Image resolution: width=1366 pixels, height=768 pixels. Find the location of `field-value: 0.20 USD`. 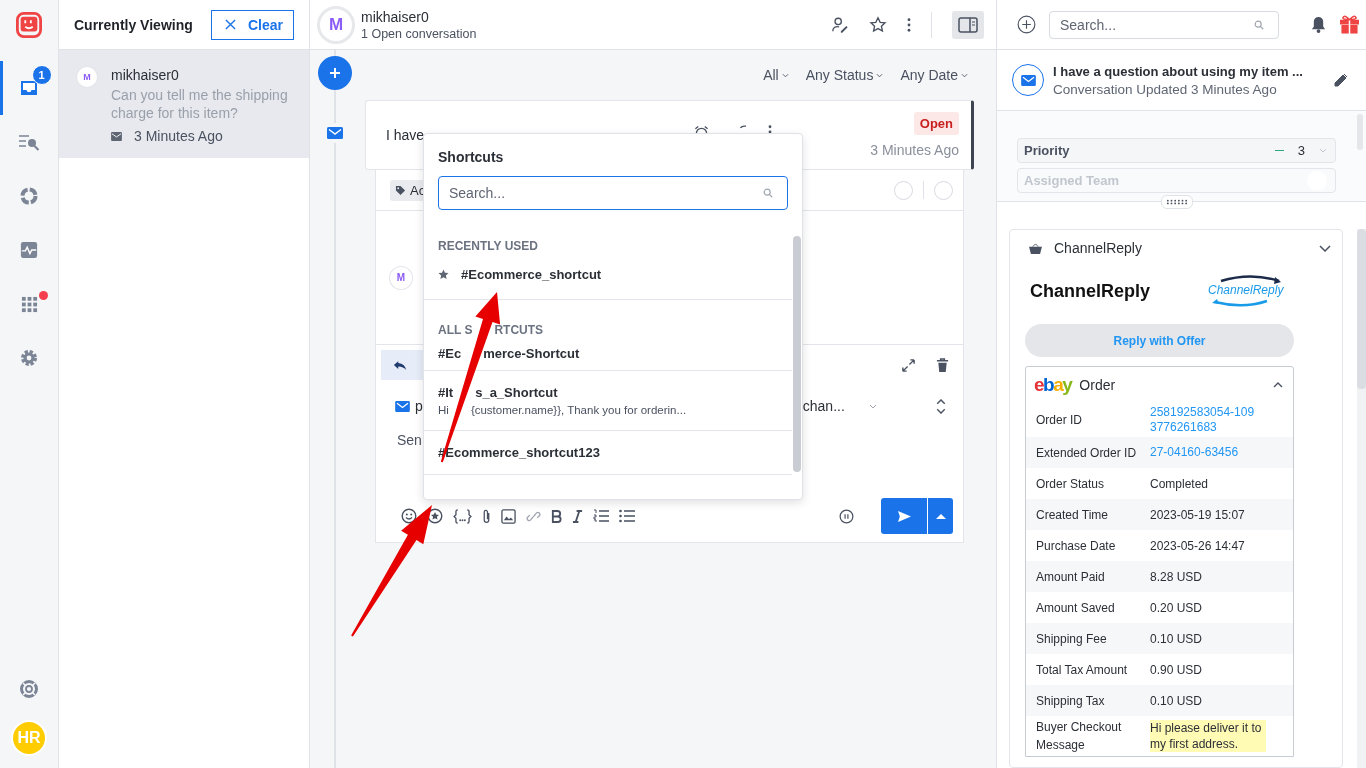

field-value: 0.20 USD is located at coordinates (1176, 607).